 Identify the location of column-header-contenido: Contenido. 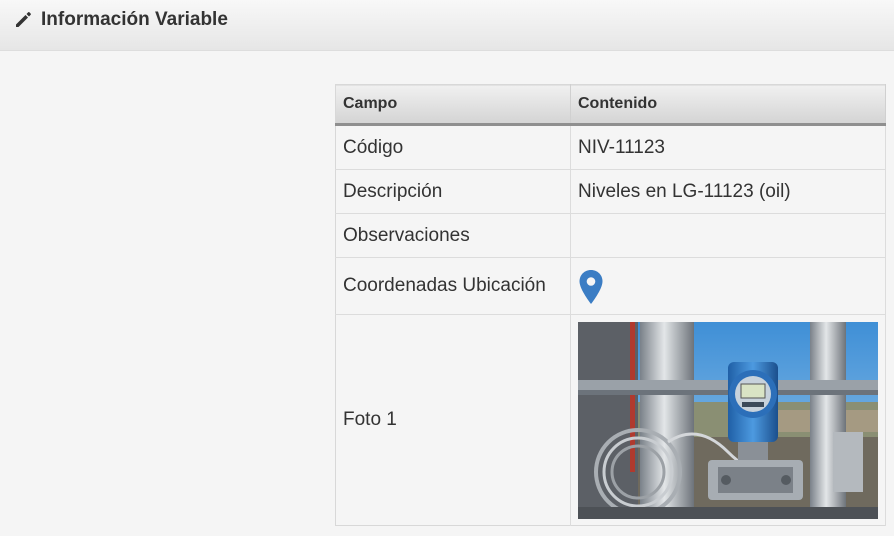
(728, 105).